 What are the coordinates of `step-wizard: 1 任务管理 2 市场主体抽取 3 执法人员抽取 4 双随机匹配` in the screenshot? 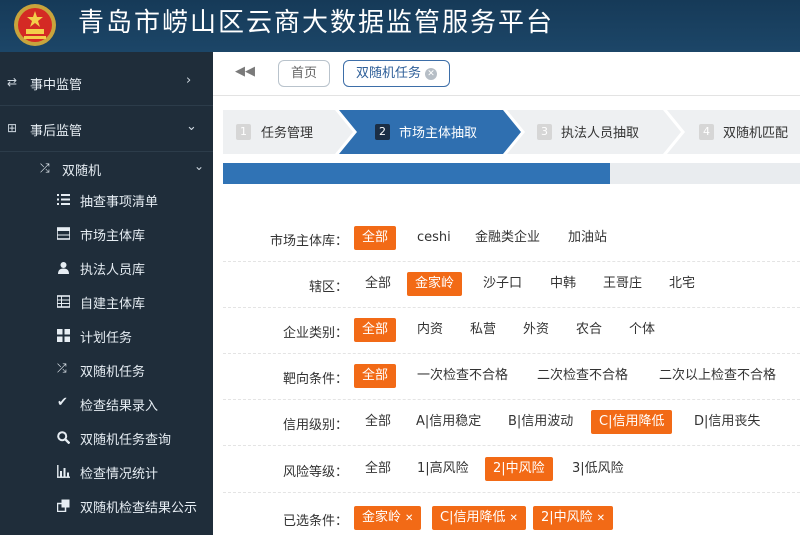 It's located at (511, 132).